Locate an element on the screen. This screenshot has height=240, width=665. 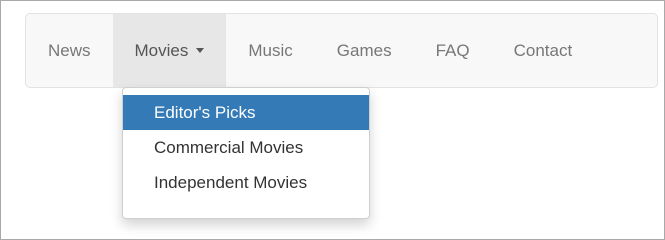
caret-down-icon is located at coordinates (200, 50).